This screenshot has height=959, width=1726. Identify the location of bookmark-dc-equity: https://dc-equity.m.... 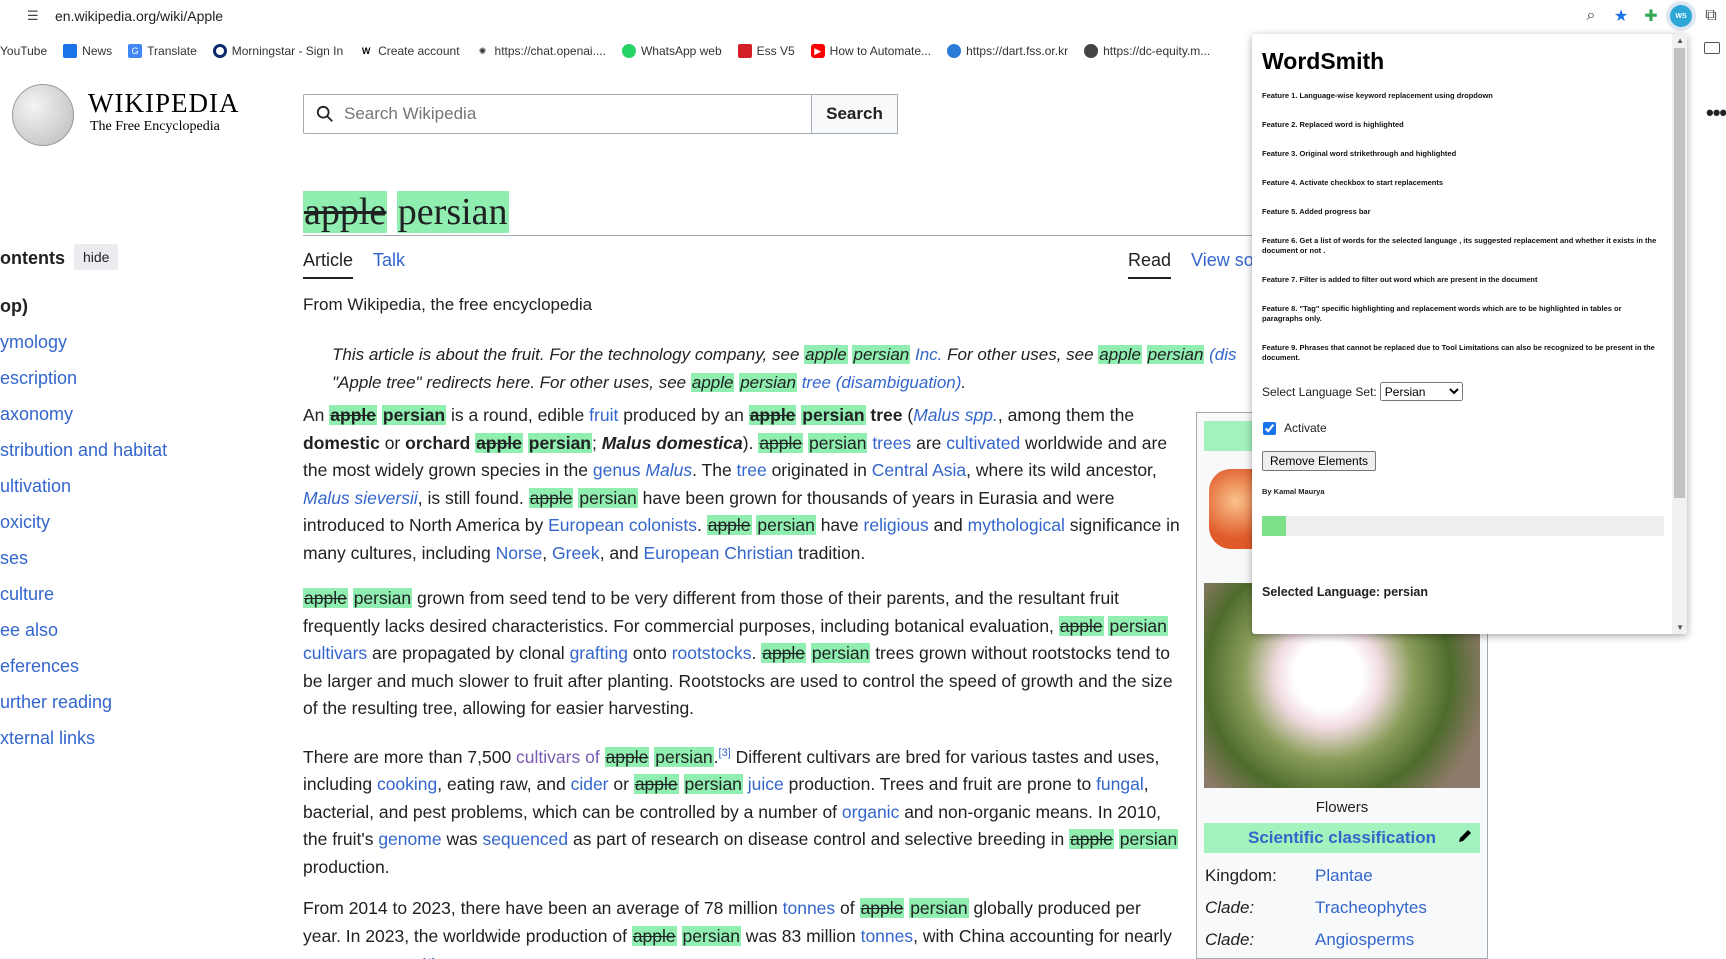
(1147, 51).